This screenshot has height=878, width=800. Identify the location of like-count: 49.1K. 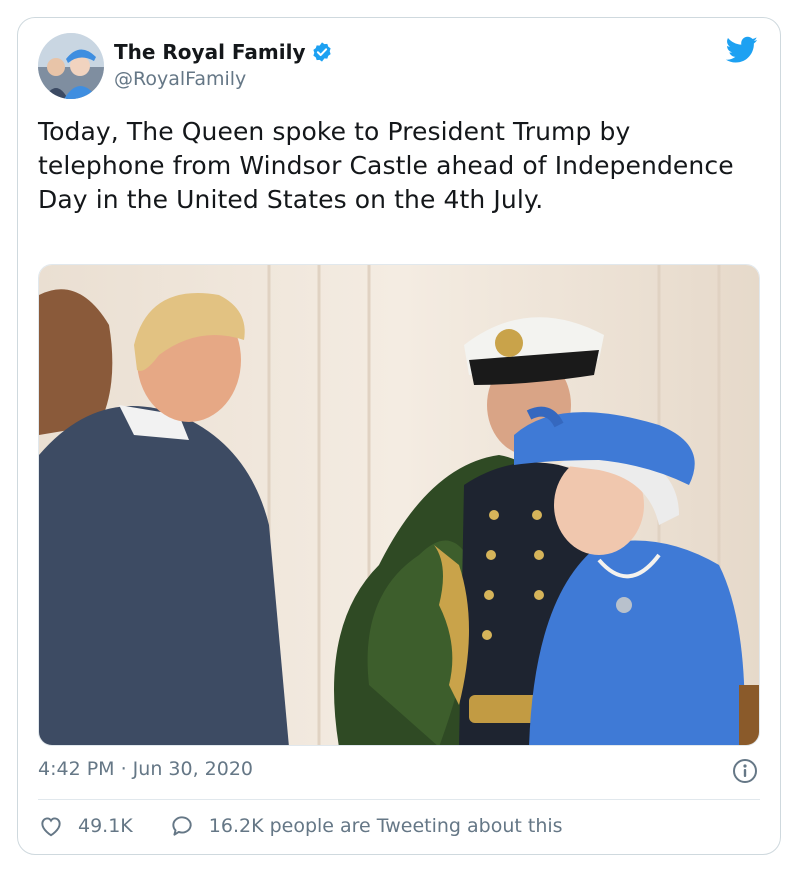
(105, 826).